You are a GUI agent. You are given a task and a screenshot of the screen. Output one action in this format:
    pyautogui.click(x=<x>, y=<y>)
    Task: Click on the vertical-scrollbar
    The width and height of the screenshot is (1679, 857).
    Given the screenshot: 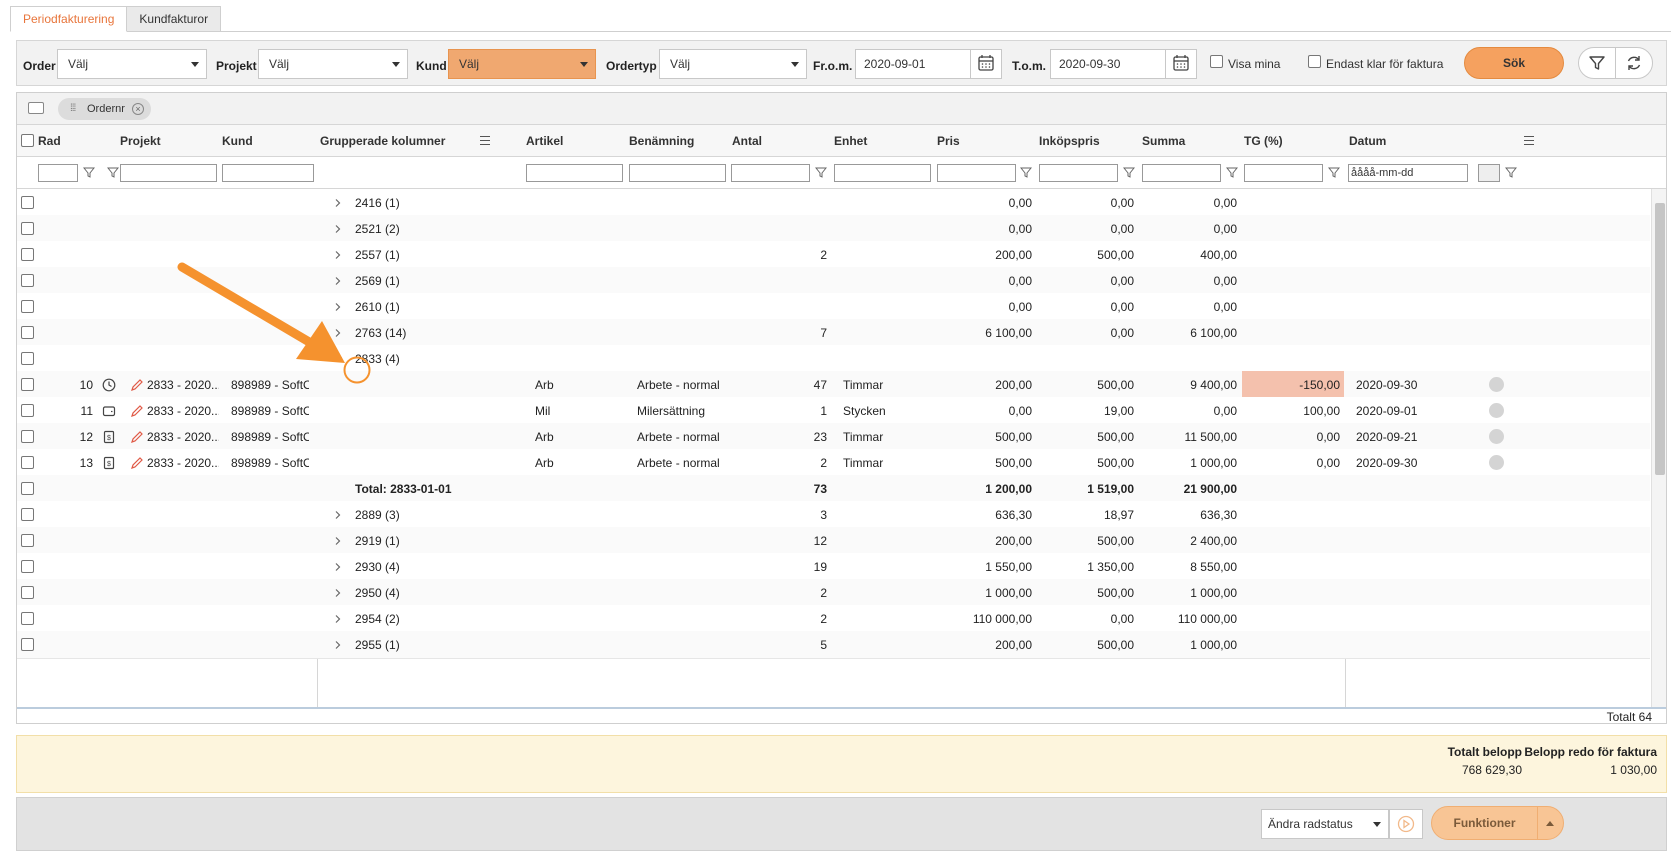 What is the action you would take?
    pyautogui.click(x=1658, y=449)
    